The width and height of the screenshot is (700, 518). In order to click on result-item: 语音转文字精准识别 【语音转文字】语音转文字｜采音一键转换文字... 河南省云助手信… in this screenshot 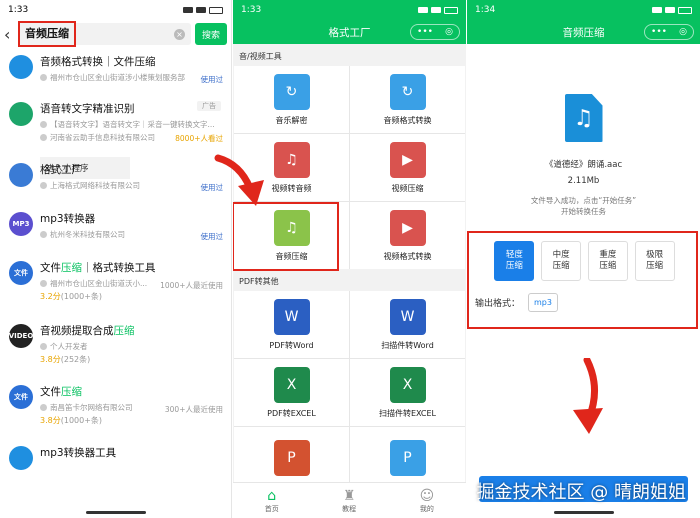, I will do `click(115, 119)`.